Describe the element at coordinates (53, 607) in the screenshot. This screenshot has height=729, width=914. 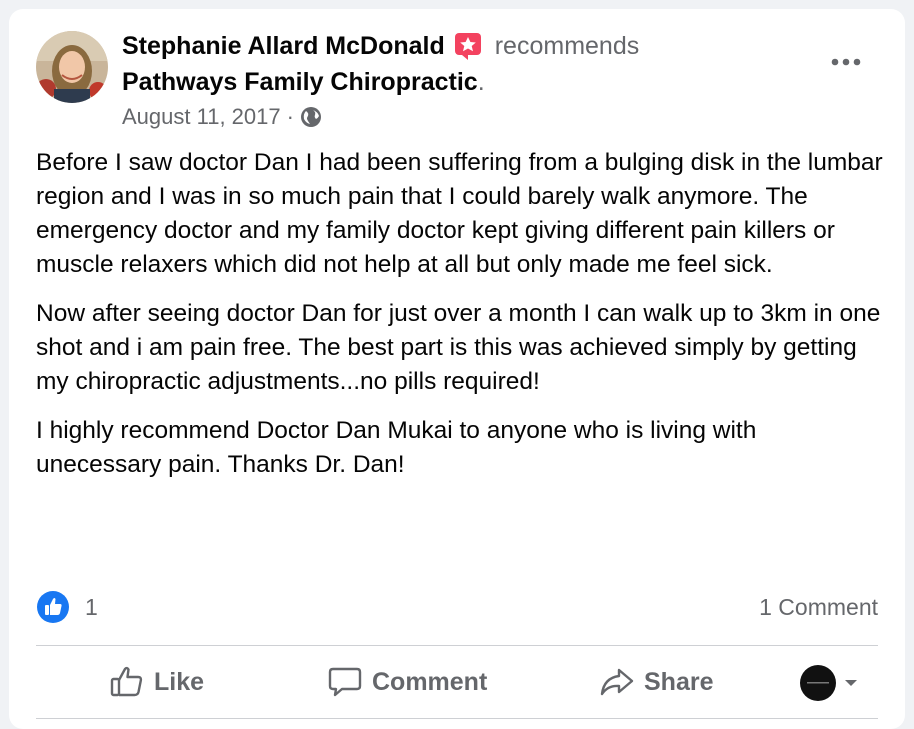
I see `like-reaction-icon` at that location.